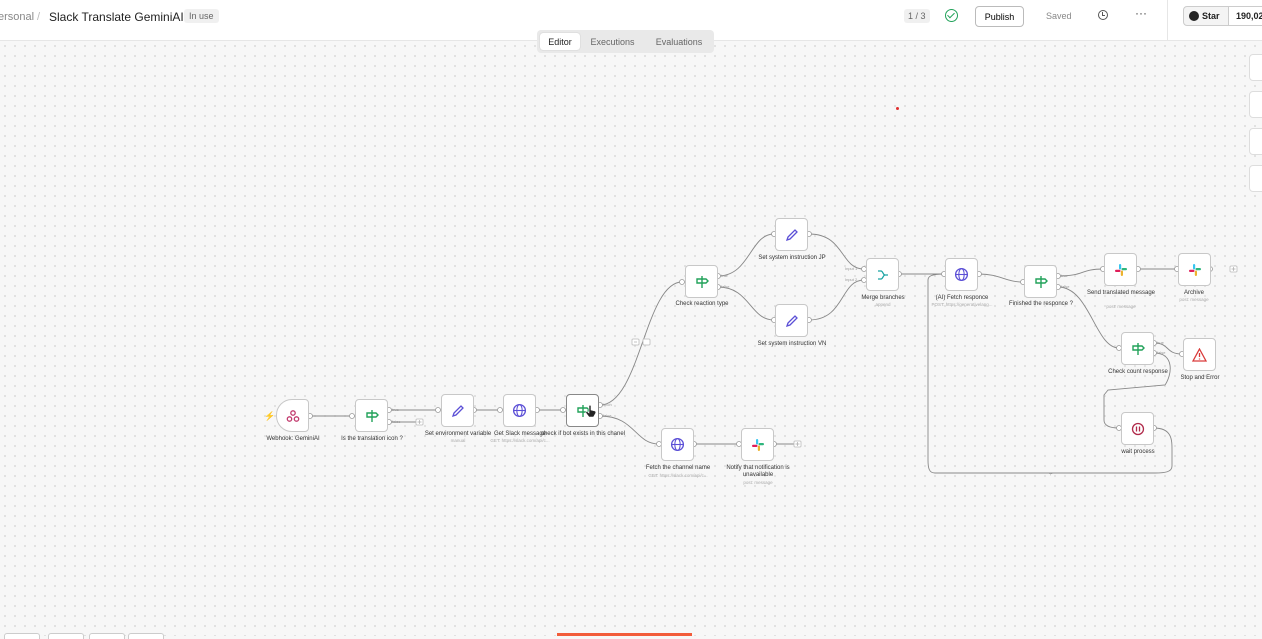 Image resolution: width=1262 pixels, height=639 pixels. I want to click on node-finished, so click(1040, 281).